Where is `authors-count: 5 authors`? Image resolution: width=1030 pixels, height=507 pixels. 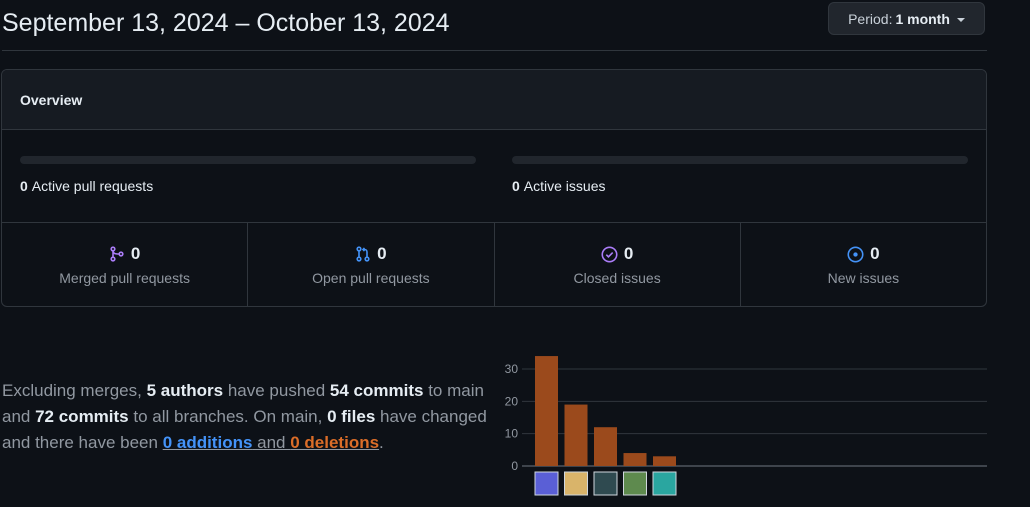 authors-count: 5 authors is located at coordinates (185, 390).